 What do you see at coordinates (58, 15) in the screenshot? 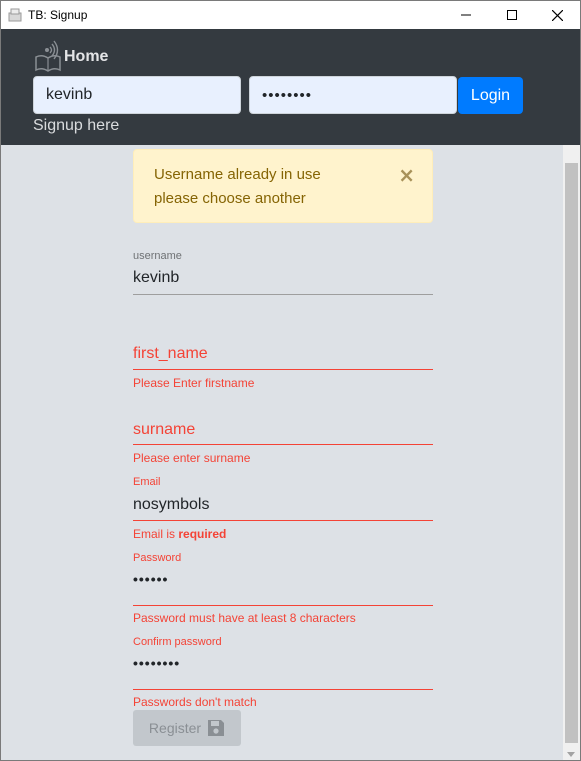
I see `window-title: TB: Signup` at bounding box center [58, 15].